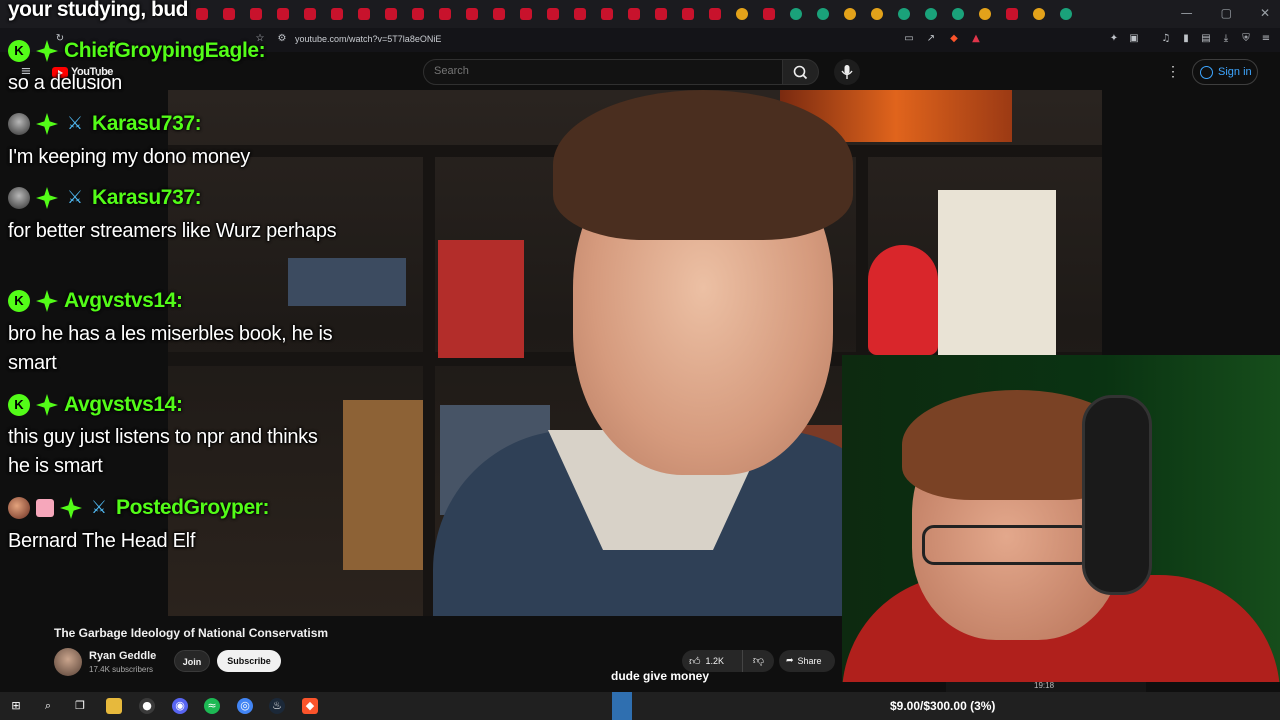  Describe the element at coordinates (65, 83) in the screenshot. I see `chat-message-text: so a delusion` at that location.